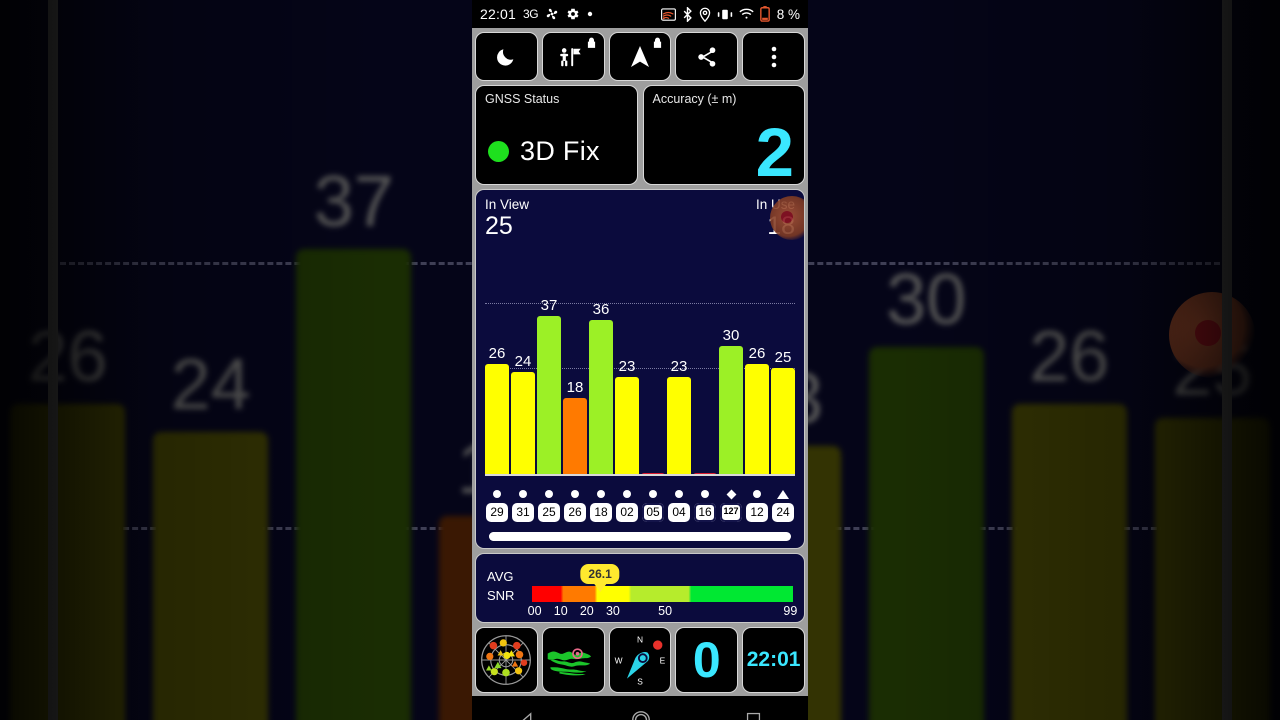 The image size is (1280, 720). I want to click on chart-bar-column: 25, so click(783, 368).